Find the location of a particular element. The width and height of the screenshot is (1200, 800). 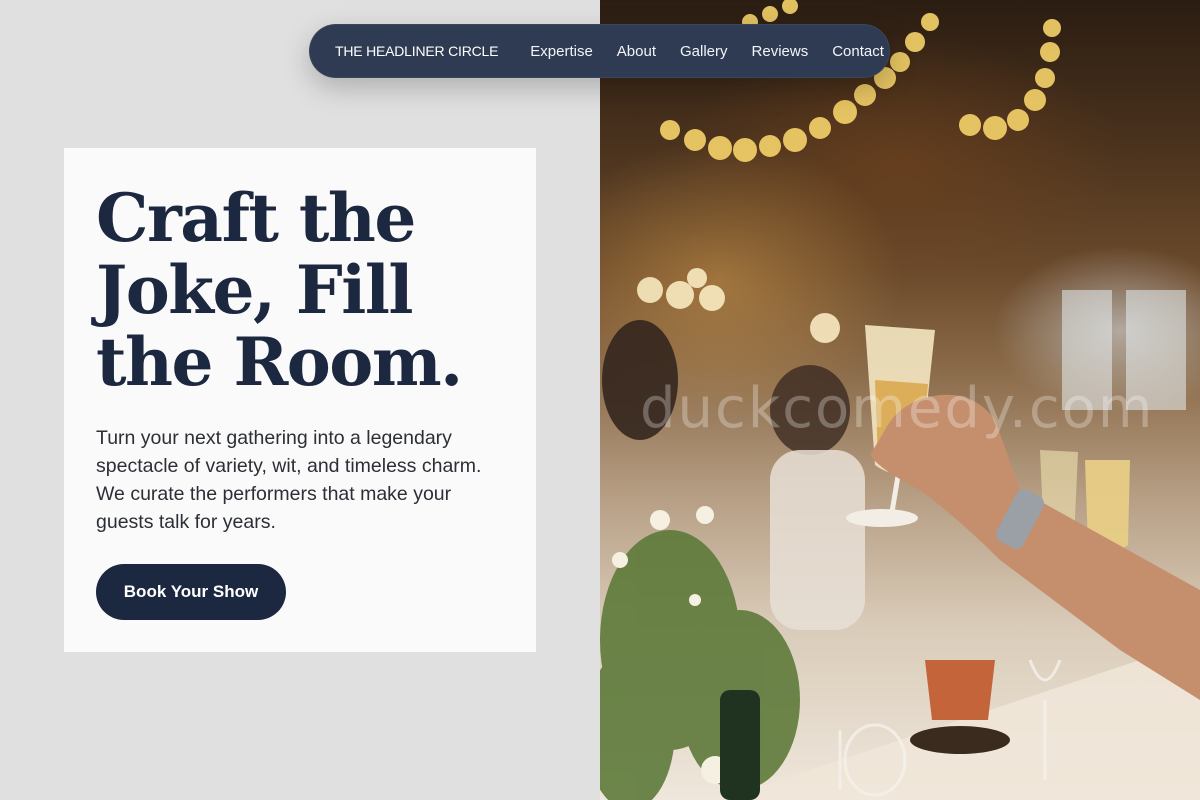

nav-link-contact: Contact is located at coordinates (858, 51).